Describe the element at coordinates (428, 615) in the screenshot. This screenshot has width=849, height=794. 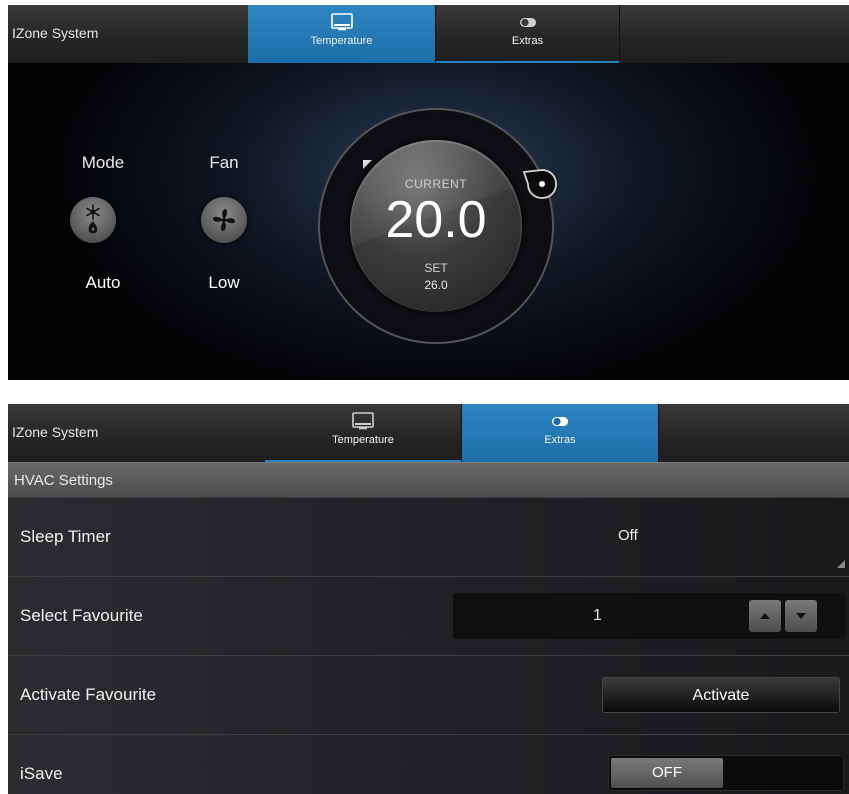
I see `select-favourite-row: Select Favourite 1` at that location.